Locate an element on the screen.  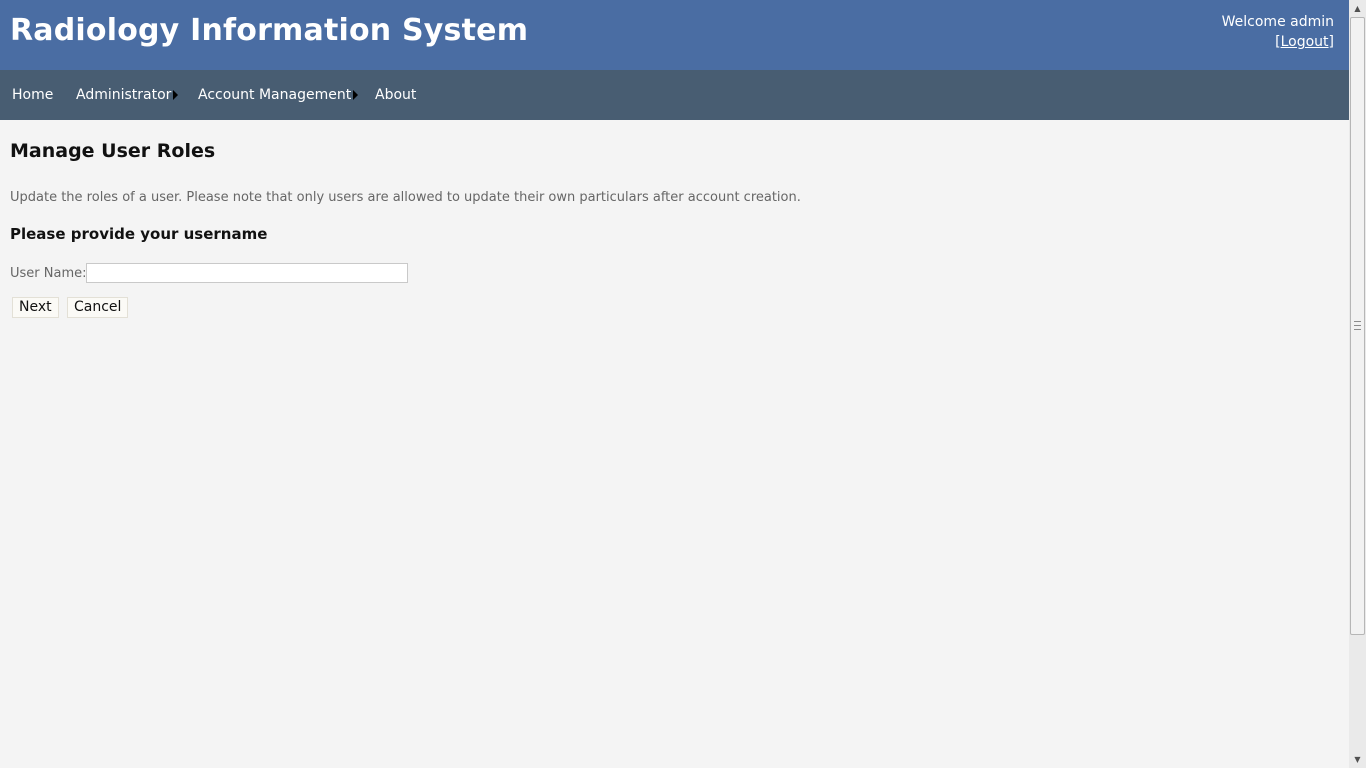
logout-bracket-close: ] is located at coordinates (1331, 42).